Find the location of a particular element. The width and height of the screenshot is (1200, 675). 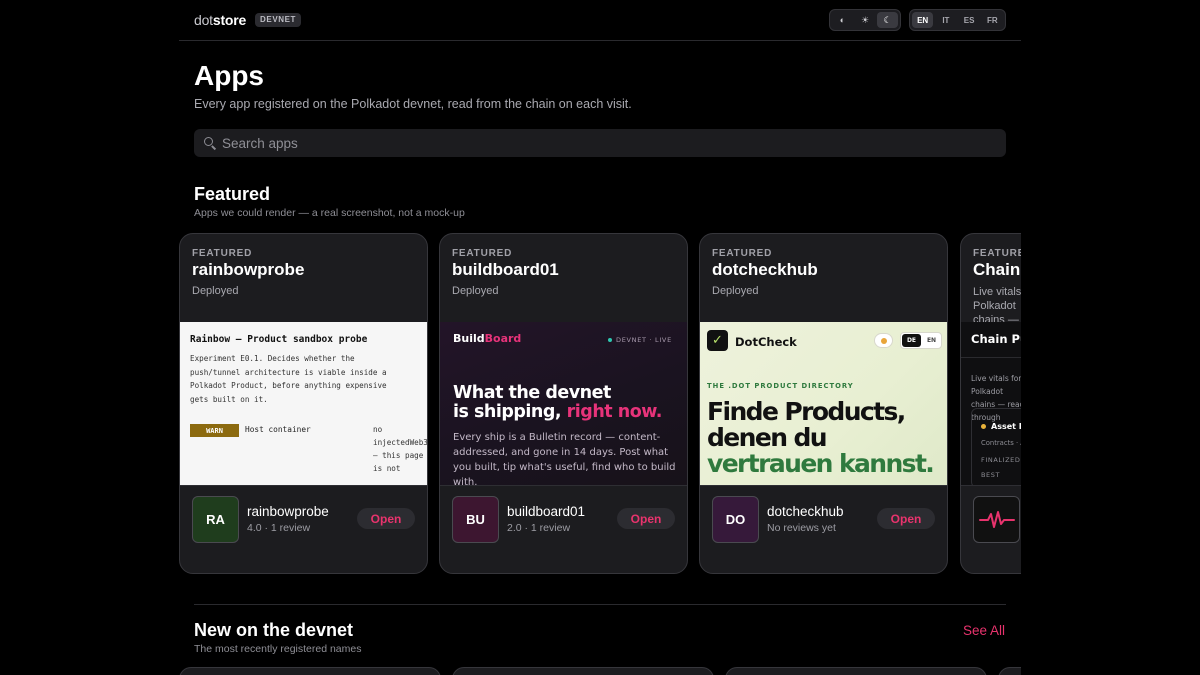

live-indicator: DEVNET · LIVE is located at coordinates (640, 340).